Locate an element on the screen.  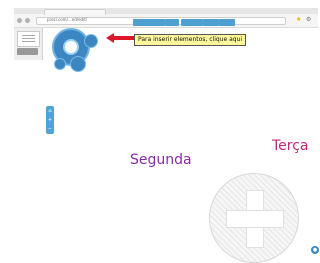
left-panel is located at coordinates (28, 44).